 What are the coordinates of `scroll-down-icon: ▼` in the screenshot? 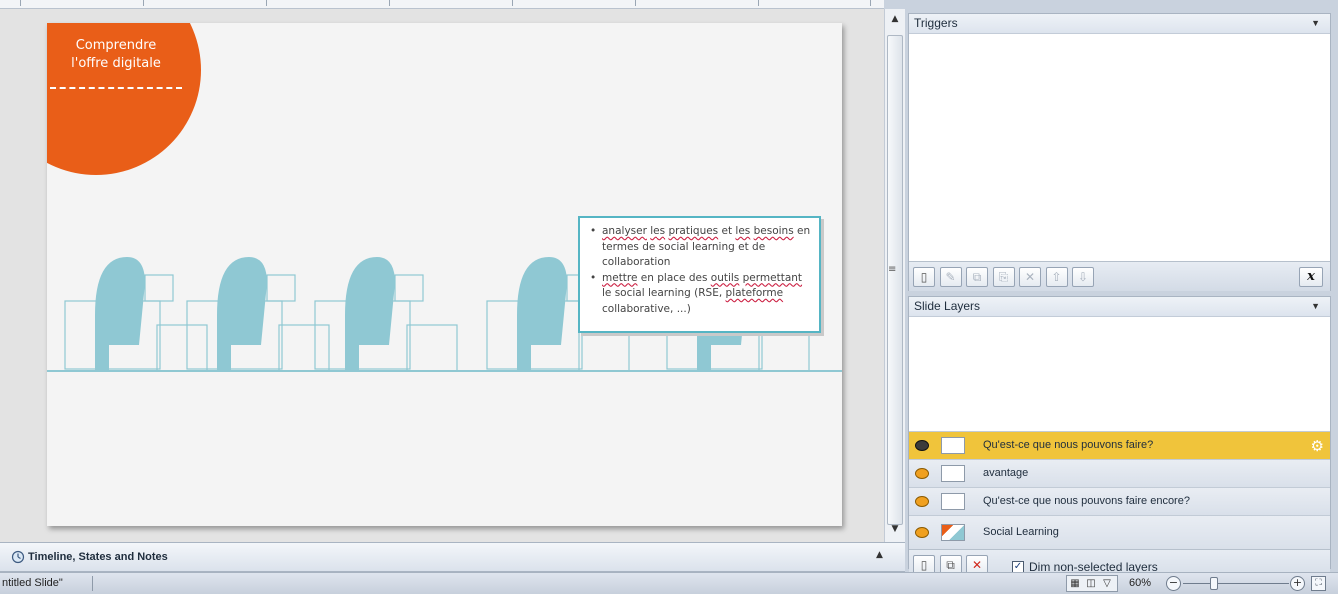 It's located at (895, 529).